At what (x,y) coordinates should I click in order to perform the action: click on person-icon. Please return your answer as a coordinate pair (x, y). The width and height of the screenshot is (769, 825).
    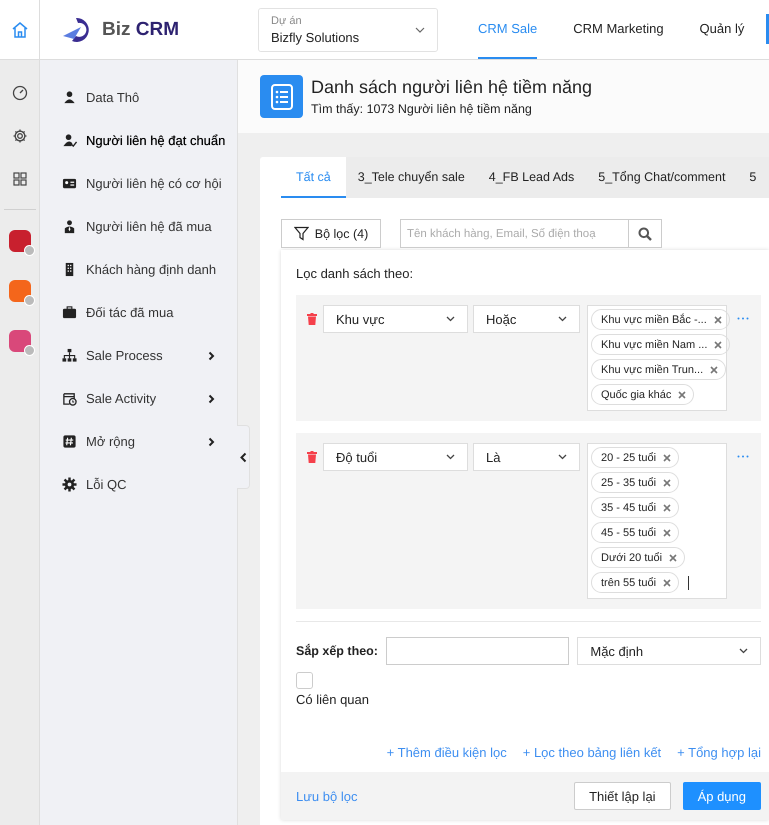
    Looking at the image, I should click on (69, 97).